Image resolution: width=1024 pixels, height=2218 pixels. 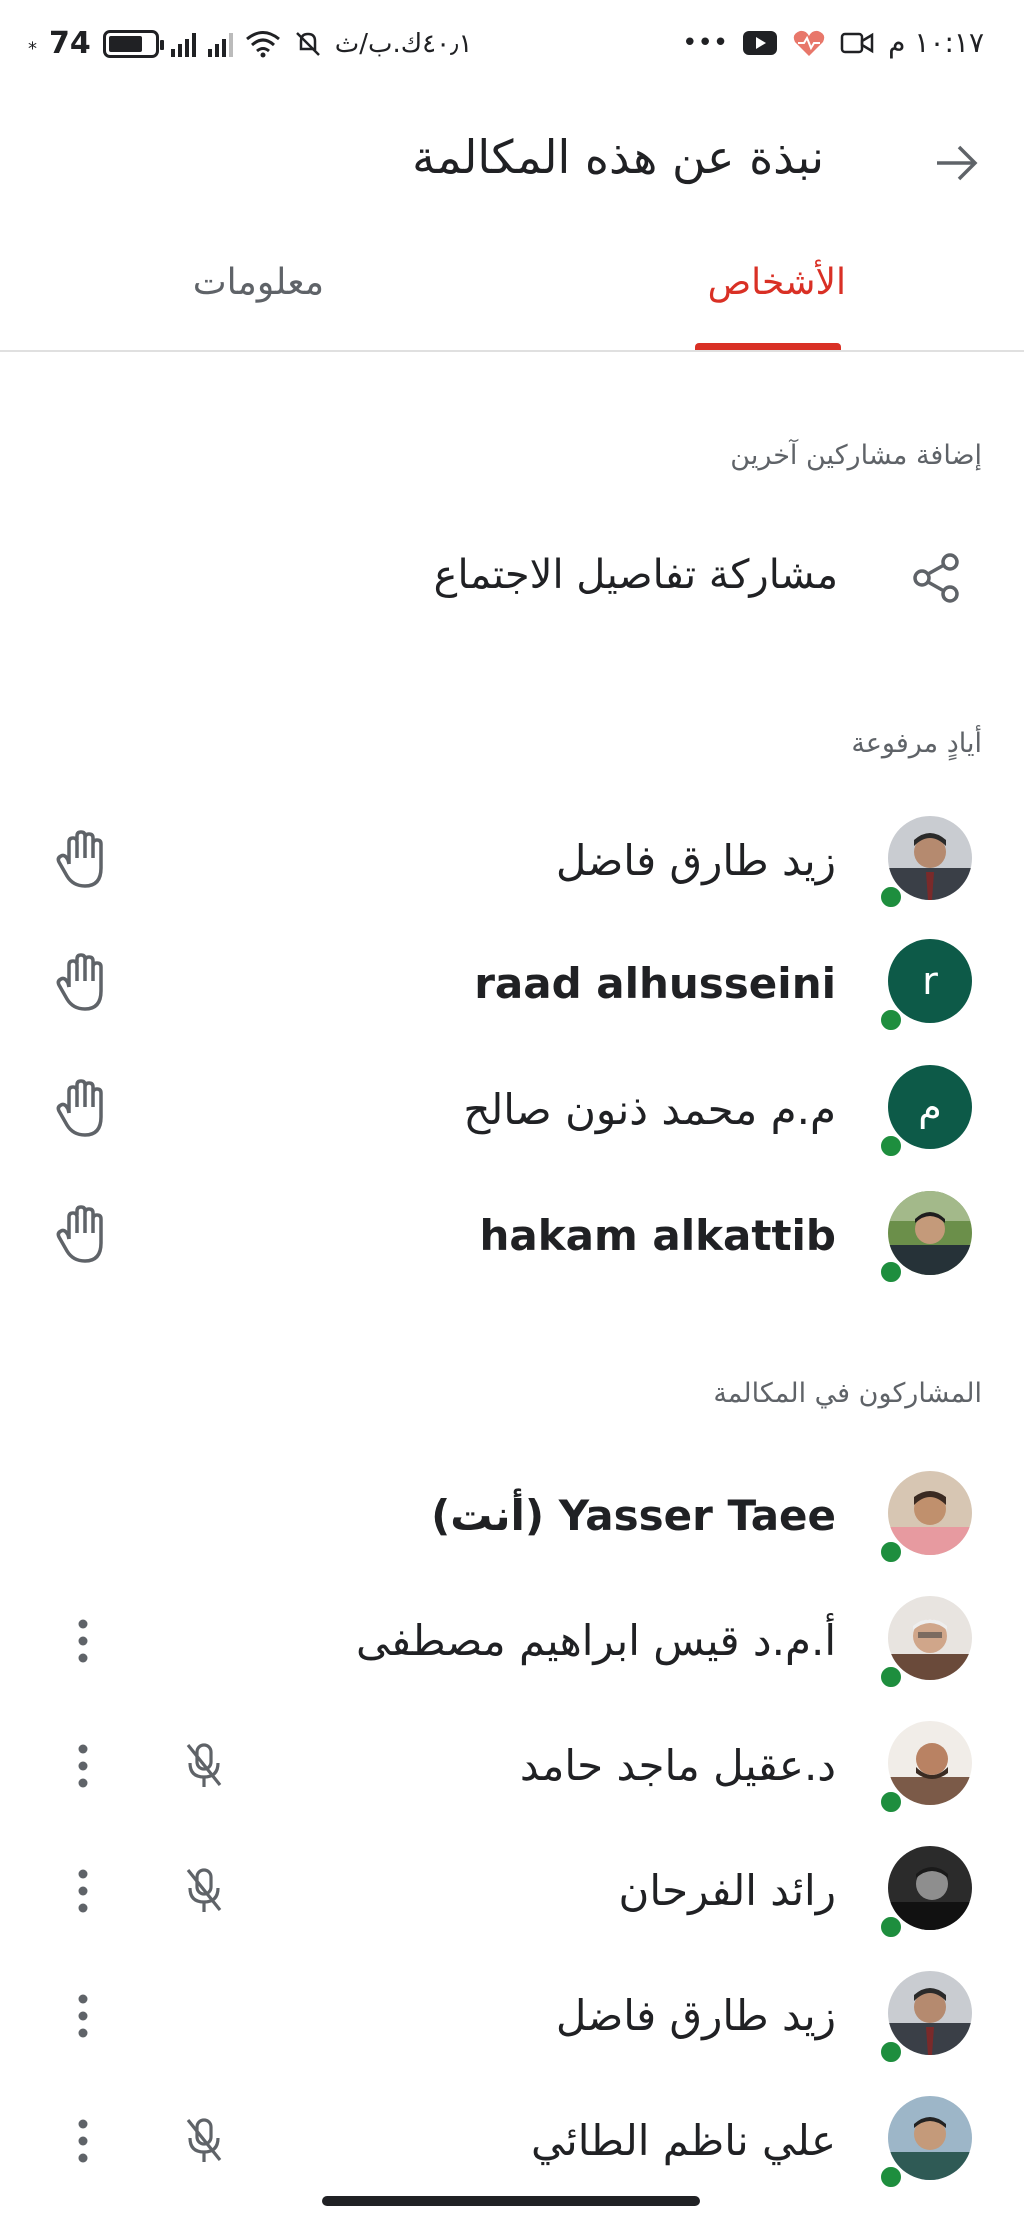 What do you see at coordinates (677, 1765) in the screenshot?
I see `participant-name: د.عقيل ماجد حامد` at bounding box center [677, 1765].